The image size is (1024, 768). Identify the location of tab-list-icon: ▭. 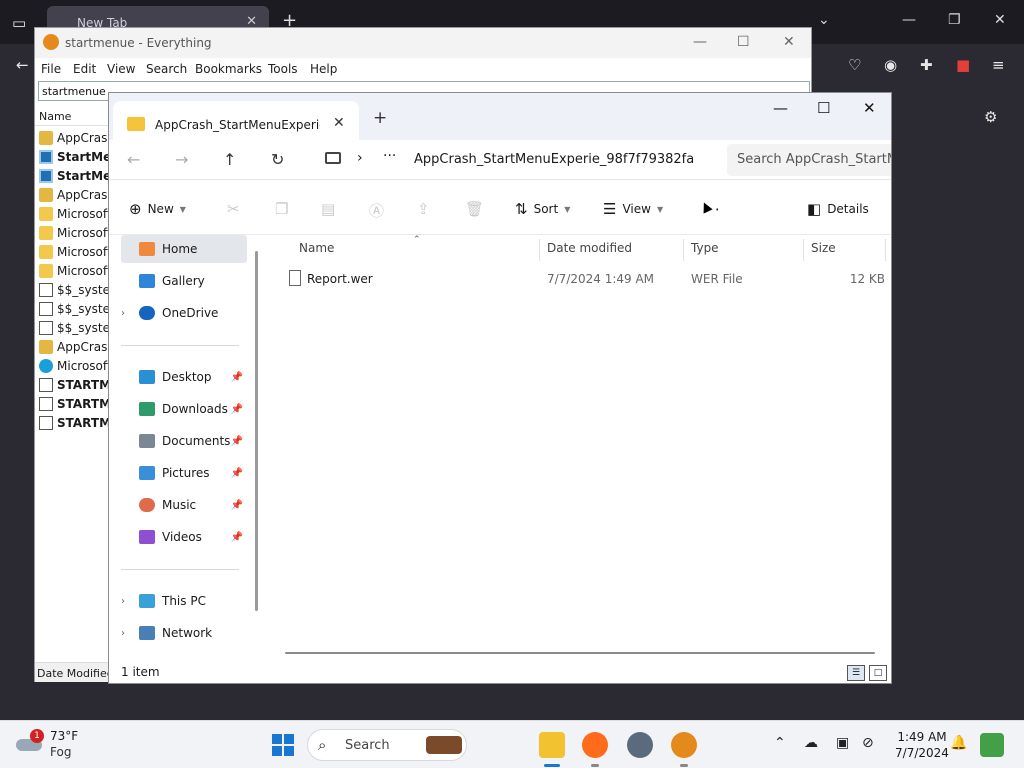
(19, 23).